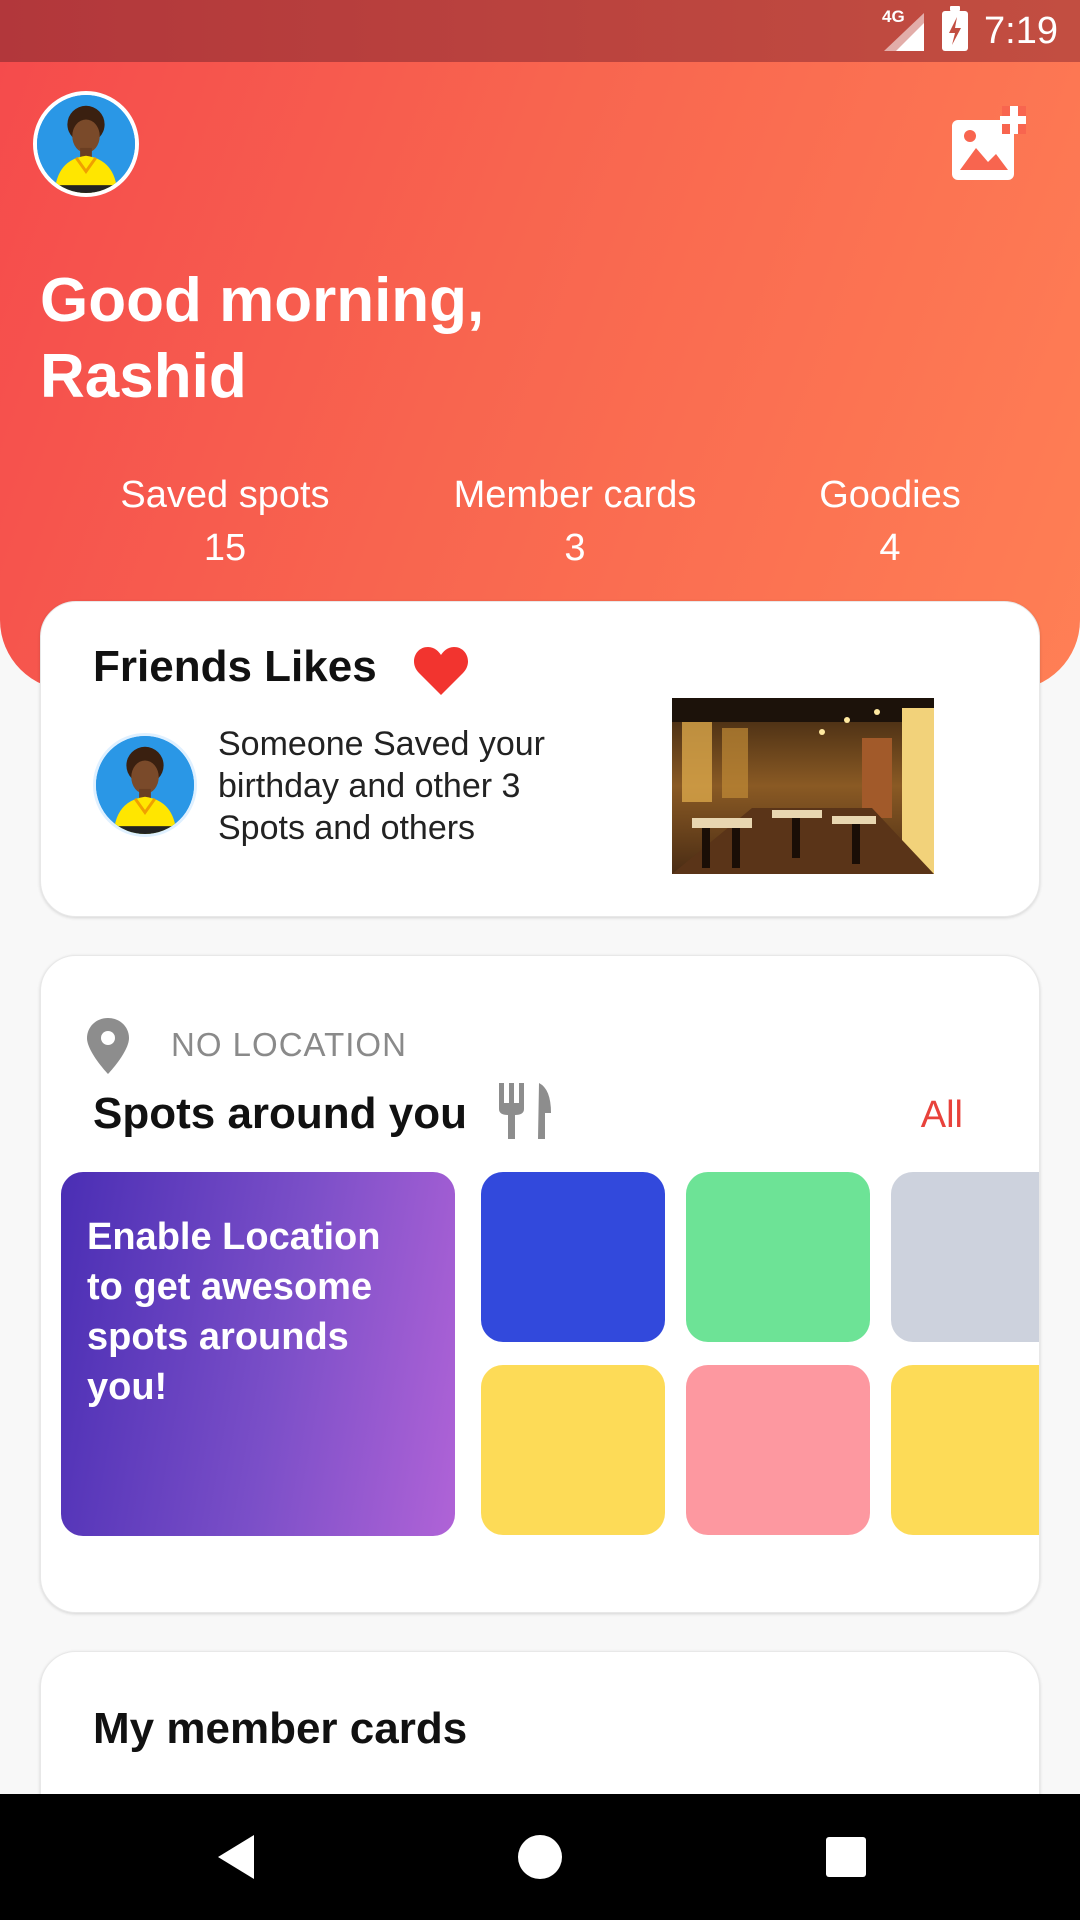 The width and height of the screenshot is (1080, 1920). What do you see at coordinates (280, 1728) in the screenshot?
I see `member-cards-title: My member cards` at bounding box center [280, 1728].